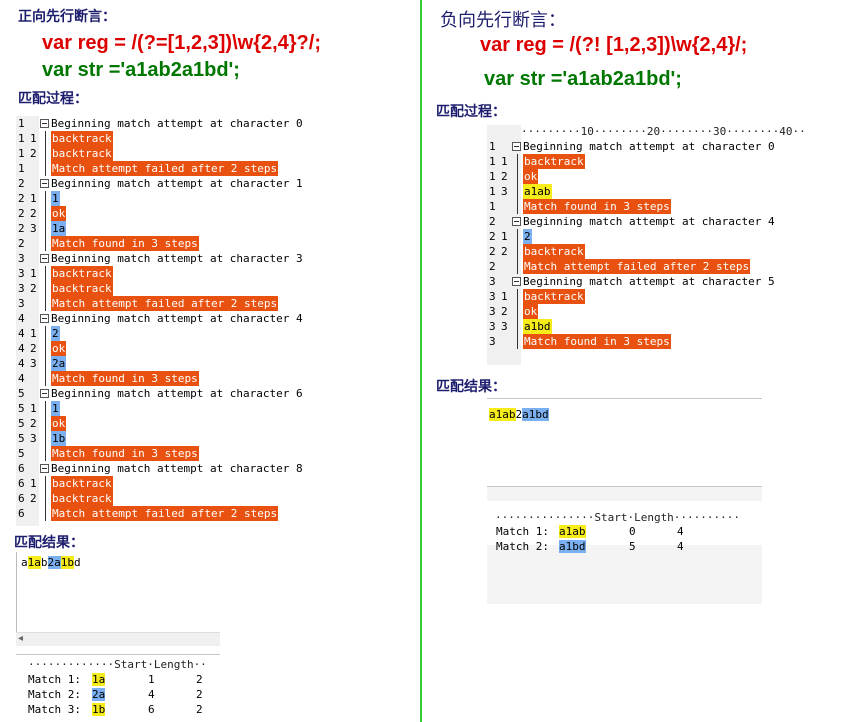  I want to click on trace-row: 2 Beginning match attempt at character 1, so click(166, 183).